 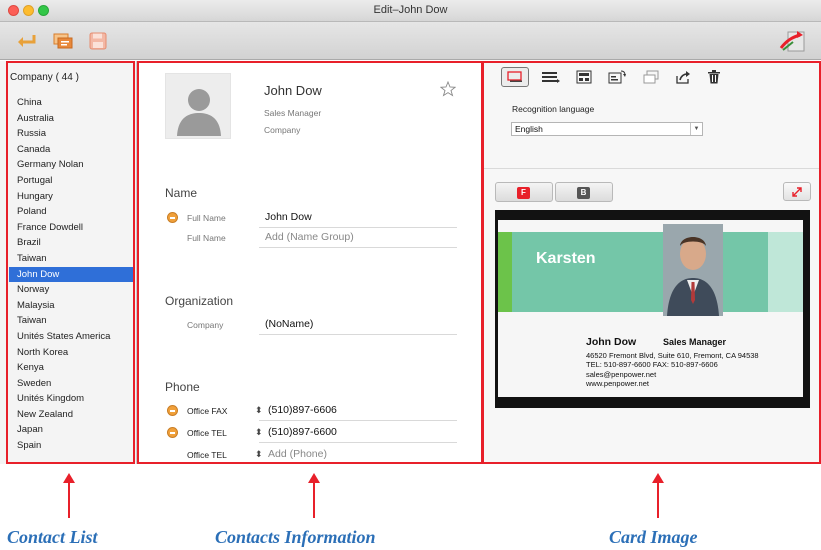 I want to click on return-arrow-icon, so click(x=27, y=41).